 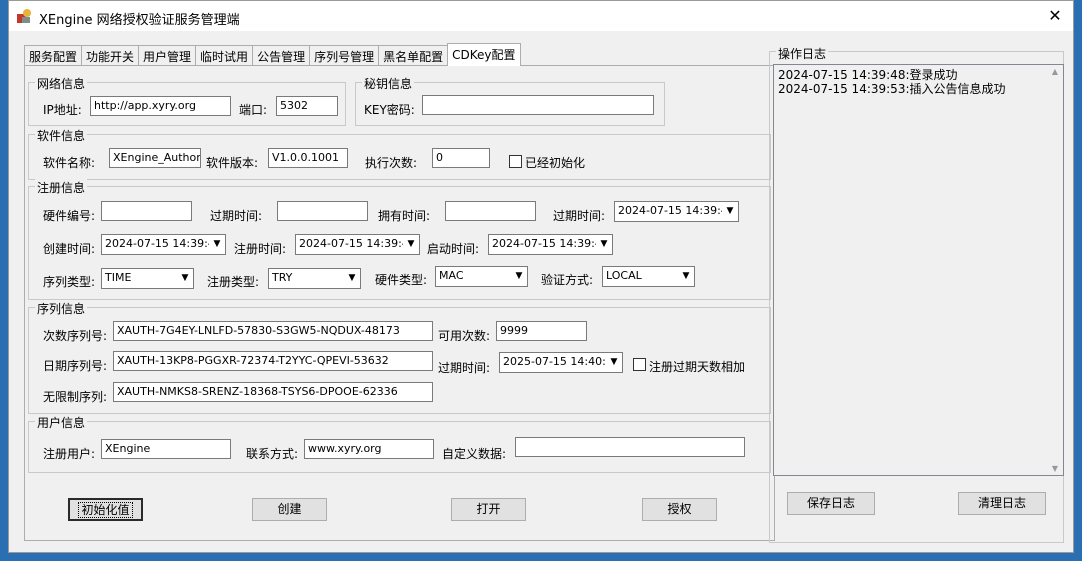 What do you see at coordinates (1002, 503) in the screenshot?
I see `clear-log-button: 清理日志` at bounding box center [1002, 503].